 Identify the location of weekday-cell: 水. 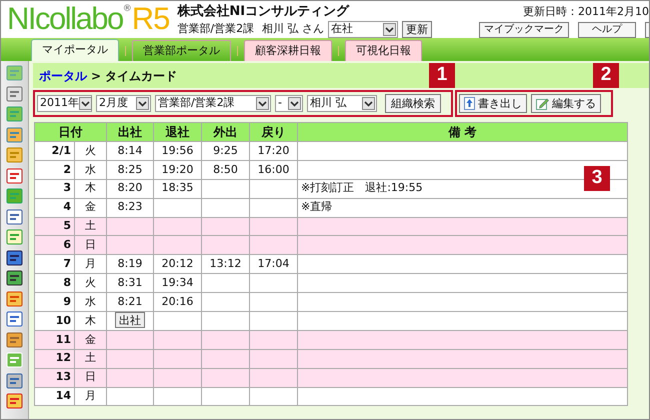
(90, 170).